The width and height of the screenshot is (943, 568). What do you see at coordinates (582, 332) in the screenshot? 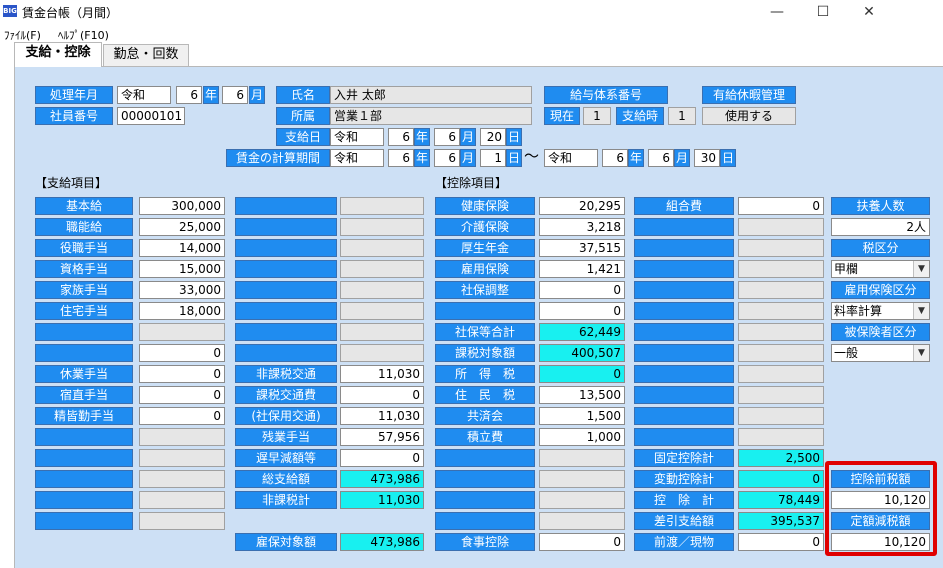
I see `social-total-value: 62,449` at bounding box center [582, 332].